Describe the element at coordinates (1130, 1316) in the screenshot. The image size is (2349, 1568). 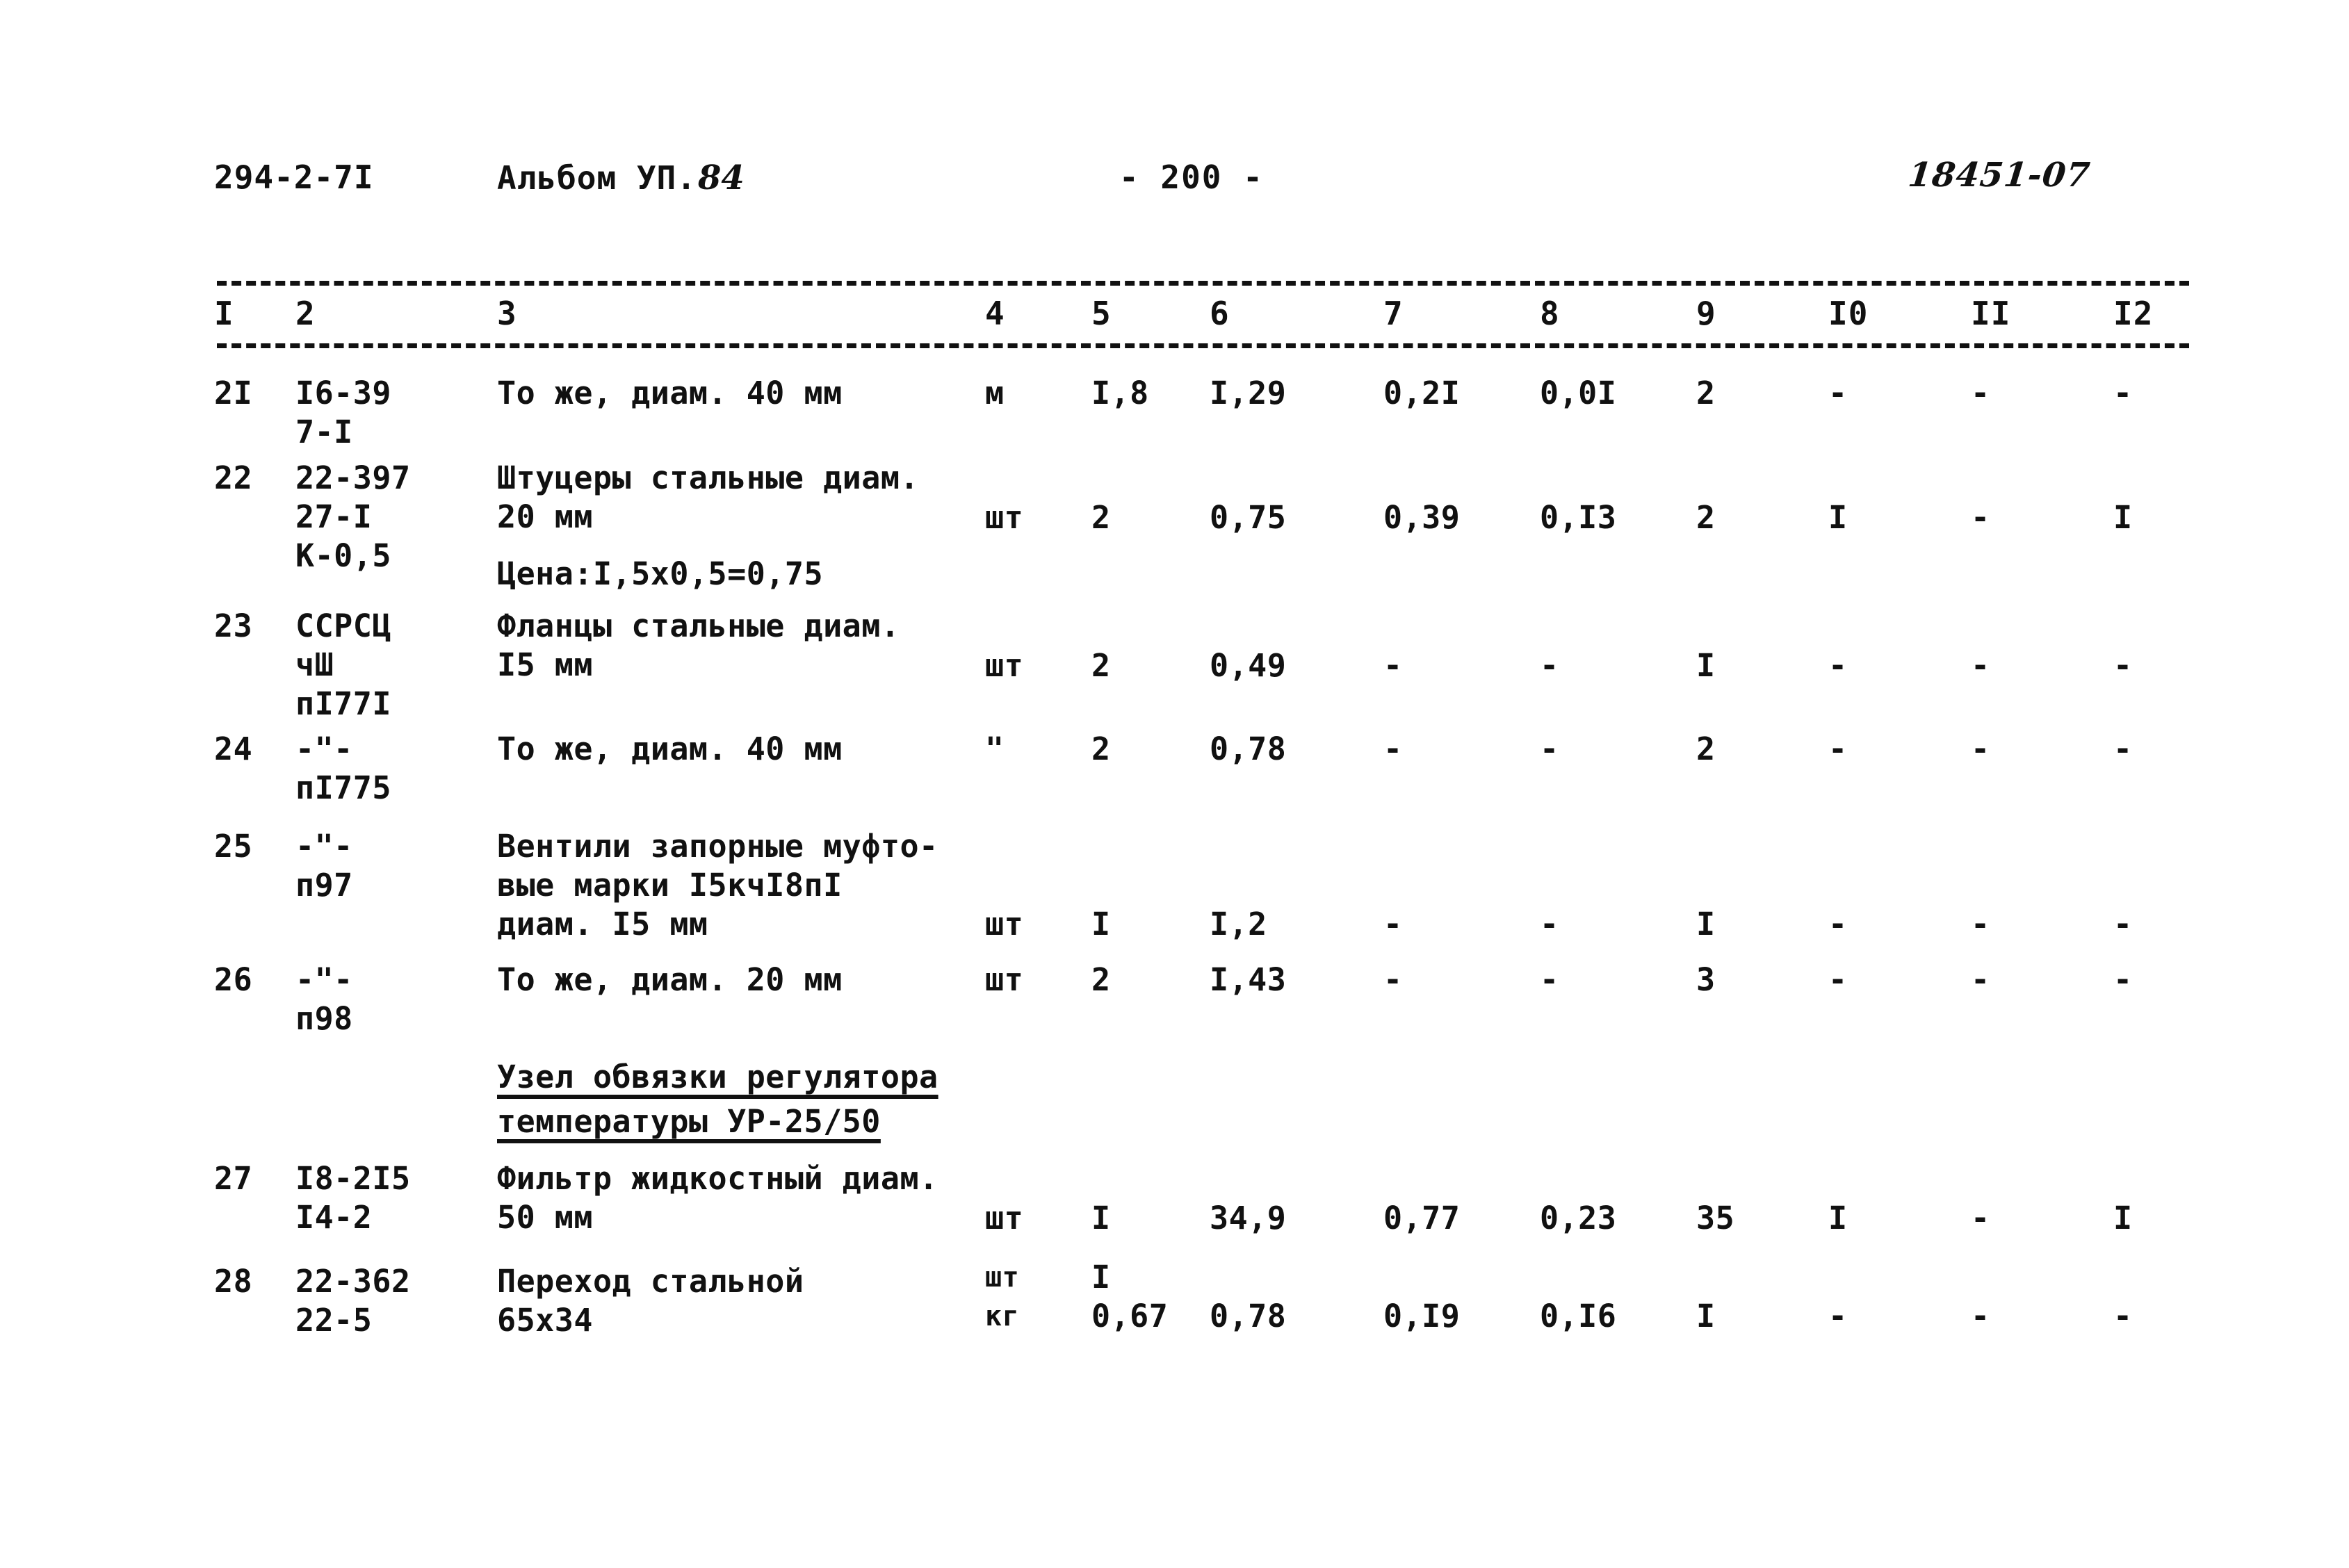
I see `row-value-5b: 0,67` at that location.